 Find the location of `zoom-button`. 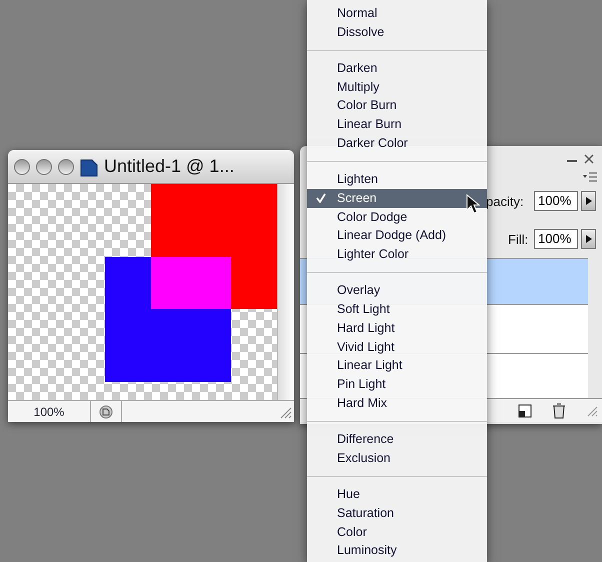

zoom-button is located at coordinates (66, 166).